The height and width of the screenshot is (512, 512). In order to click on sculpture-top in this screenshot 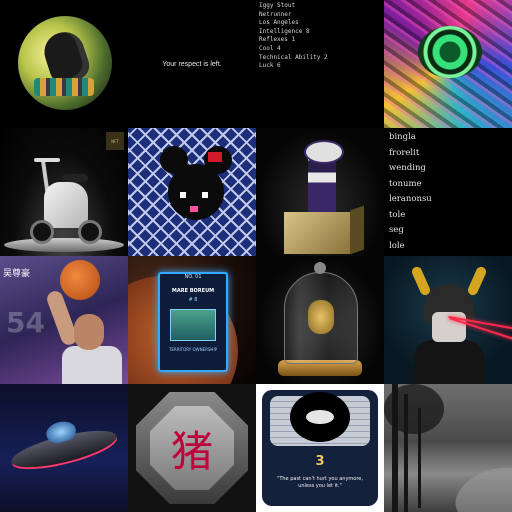, I will do `click(324, 152)`.